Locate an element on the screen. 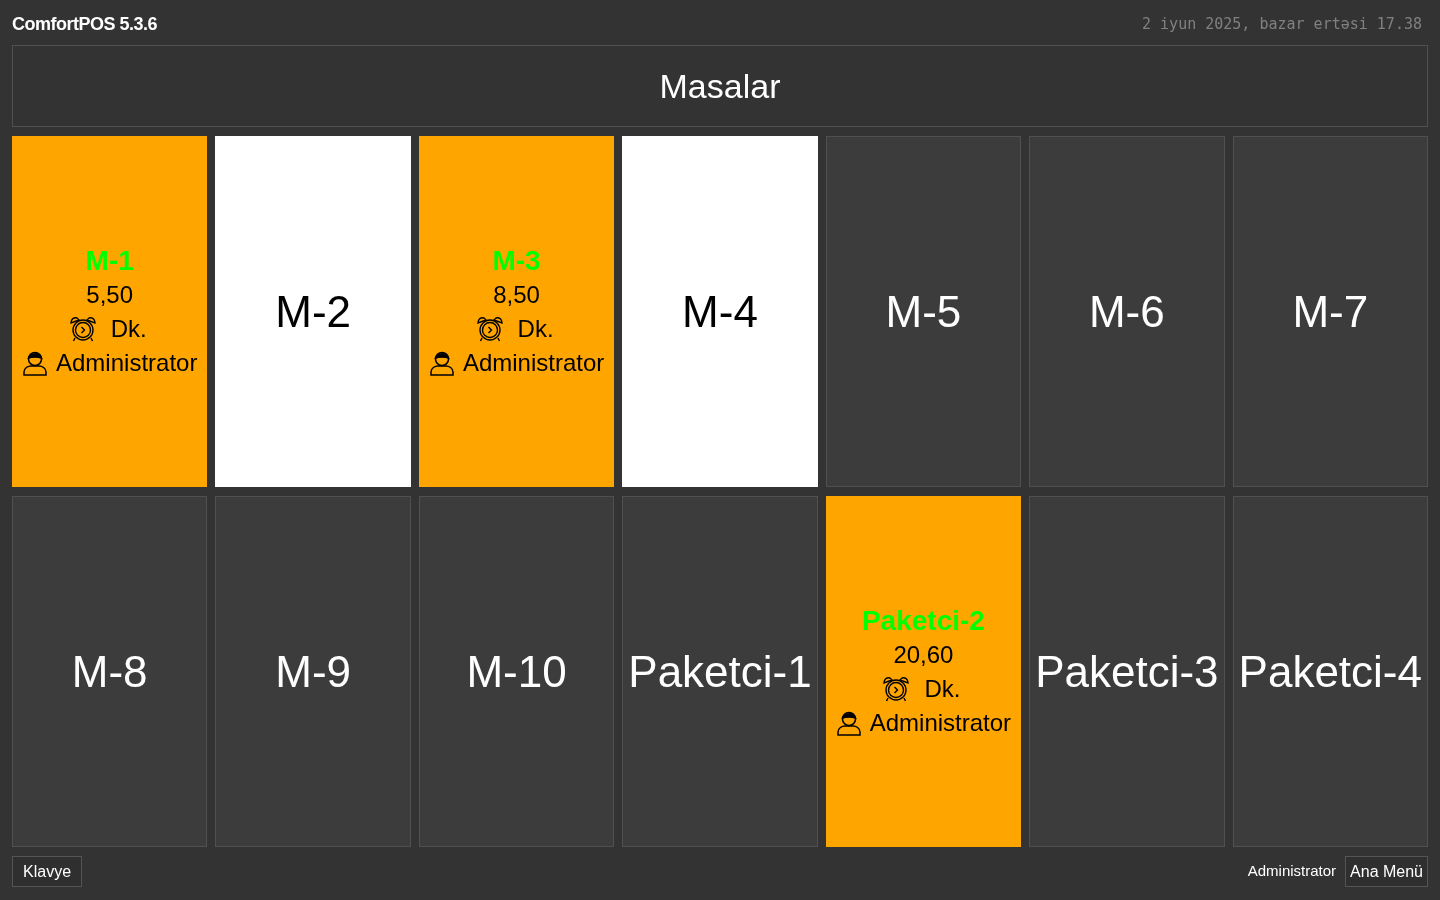 Image resolution: width=1440 pixels, height=900 pixels. table-tile: M-6 is located at coordinates (1127, 311).